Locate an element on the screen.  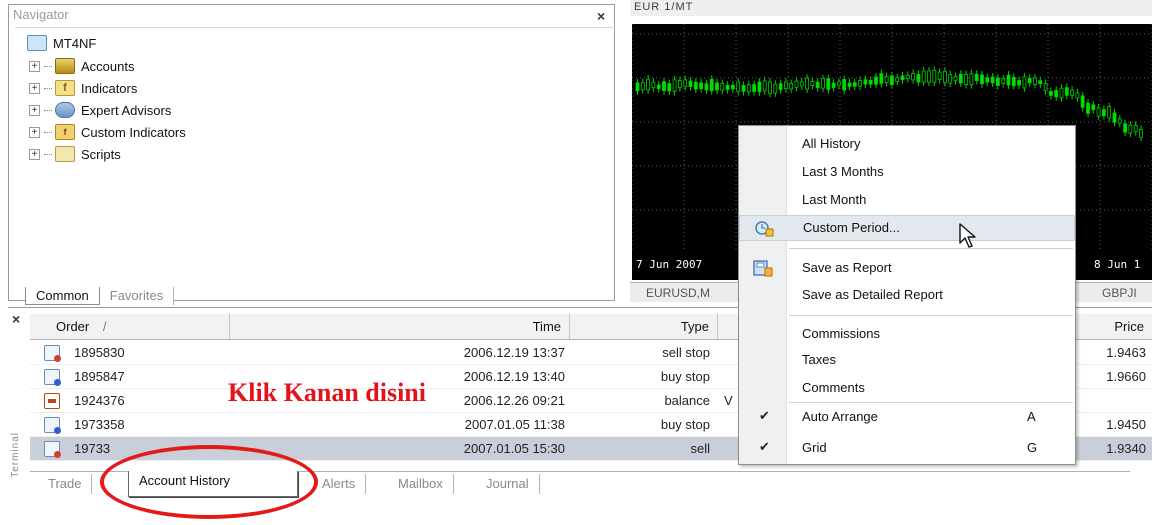
order-cell: 1973358 is located at coordinates (99, 424).